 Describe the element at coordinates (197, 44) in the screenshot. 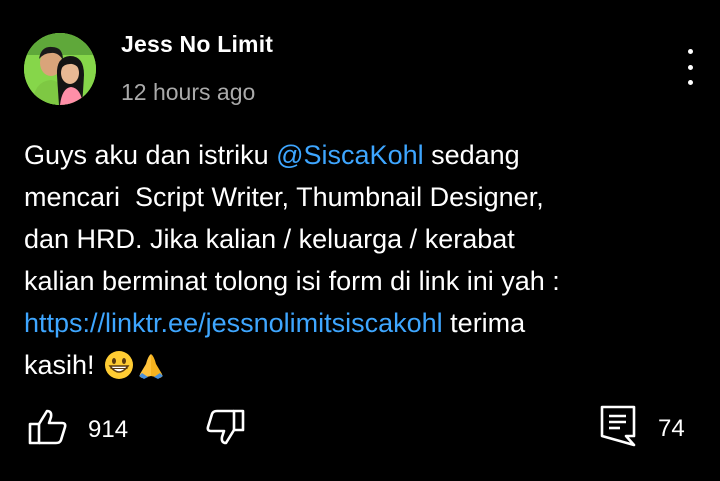

I see `comment-author: Jess No Limit` at that location.